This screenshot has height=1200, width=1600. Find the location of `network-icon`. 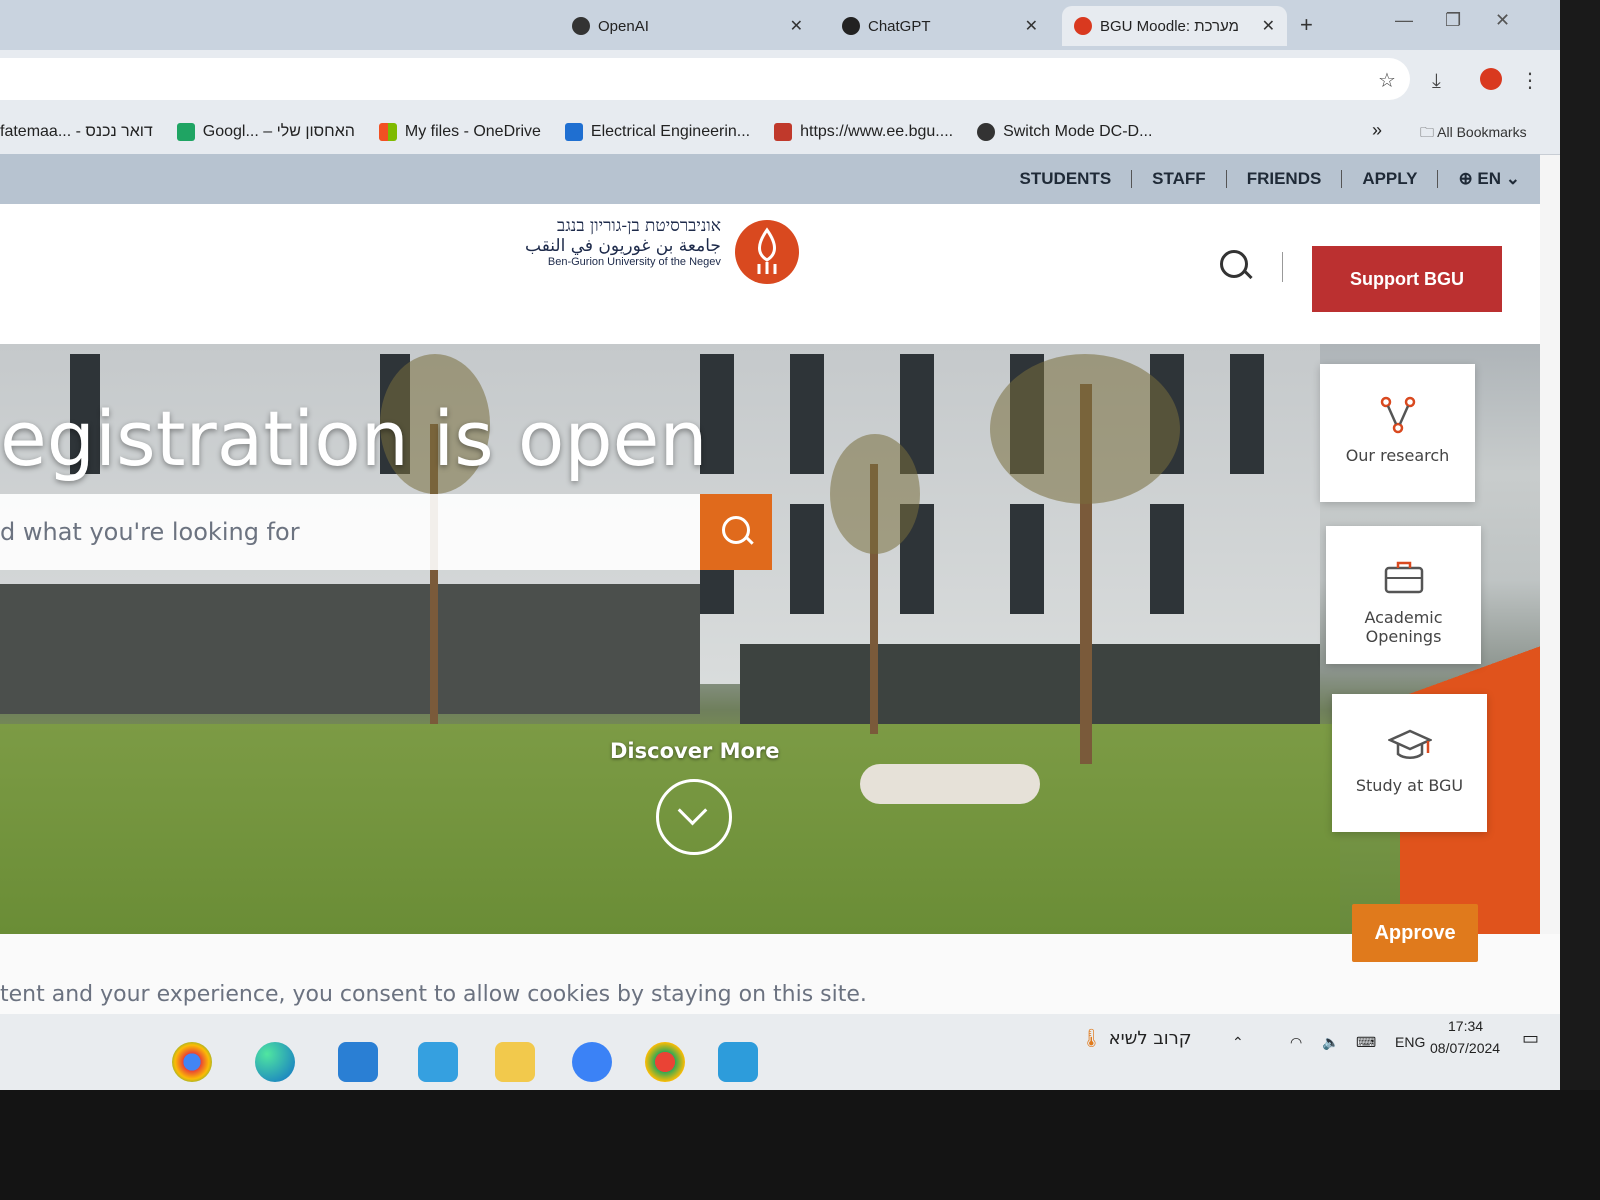

network-icon is located at coordinates (1398, 415).